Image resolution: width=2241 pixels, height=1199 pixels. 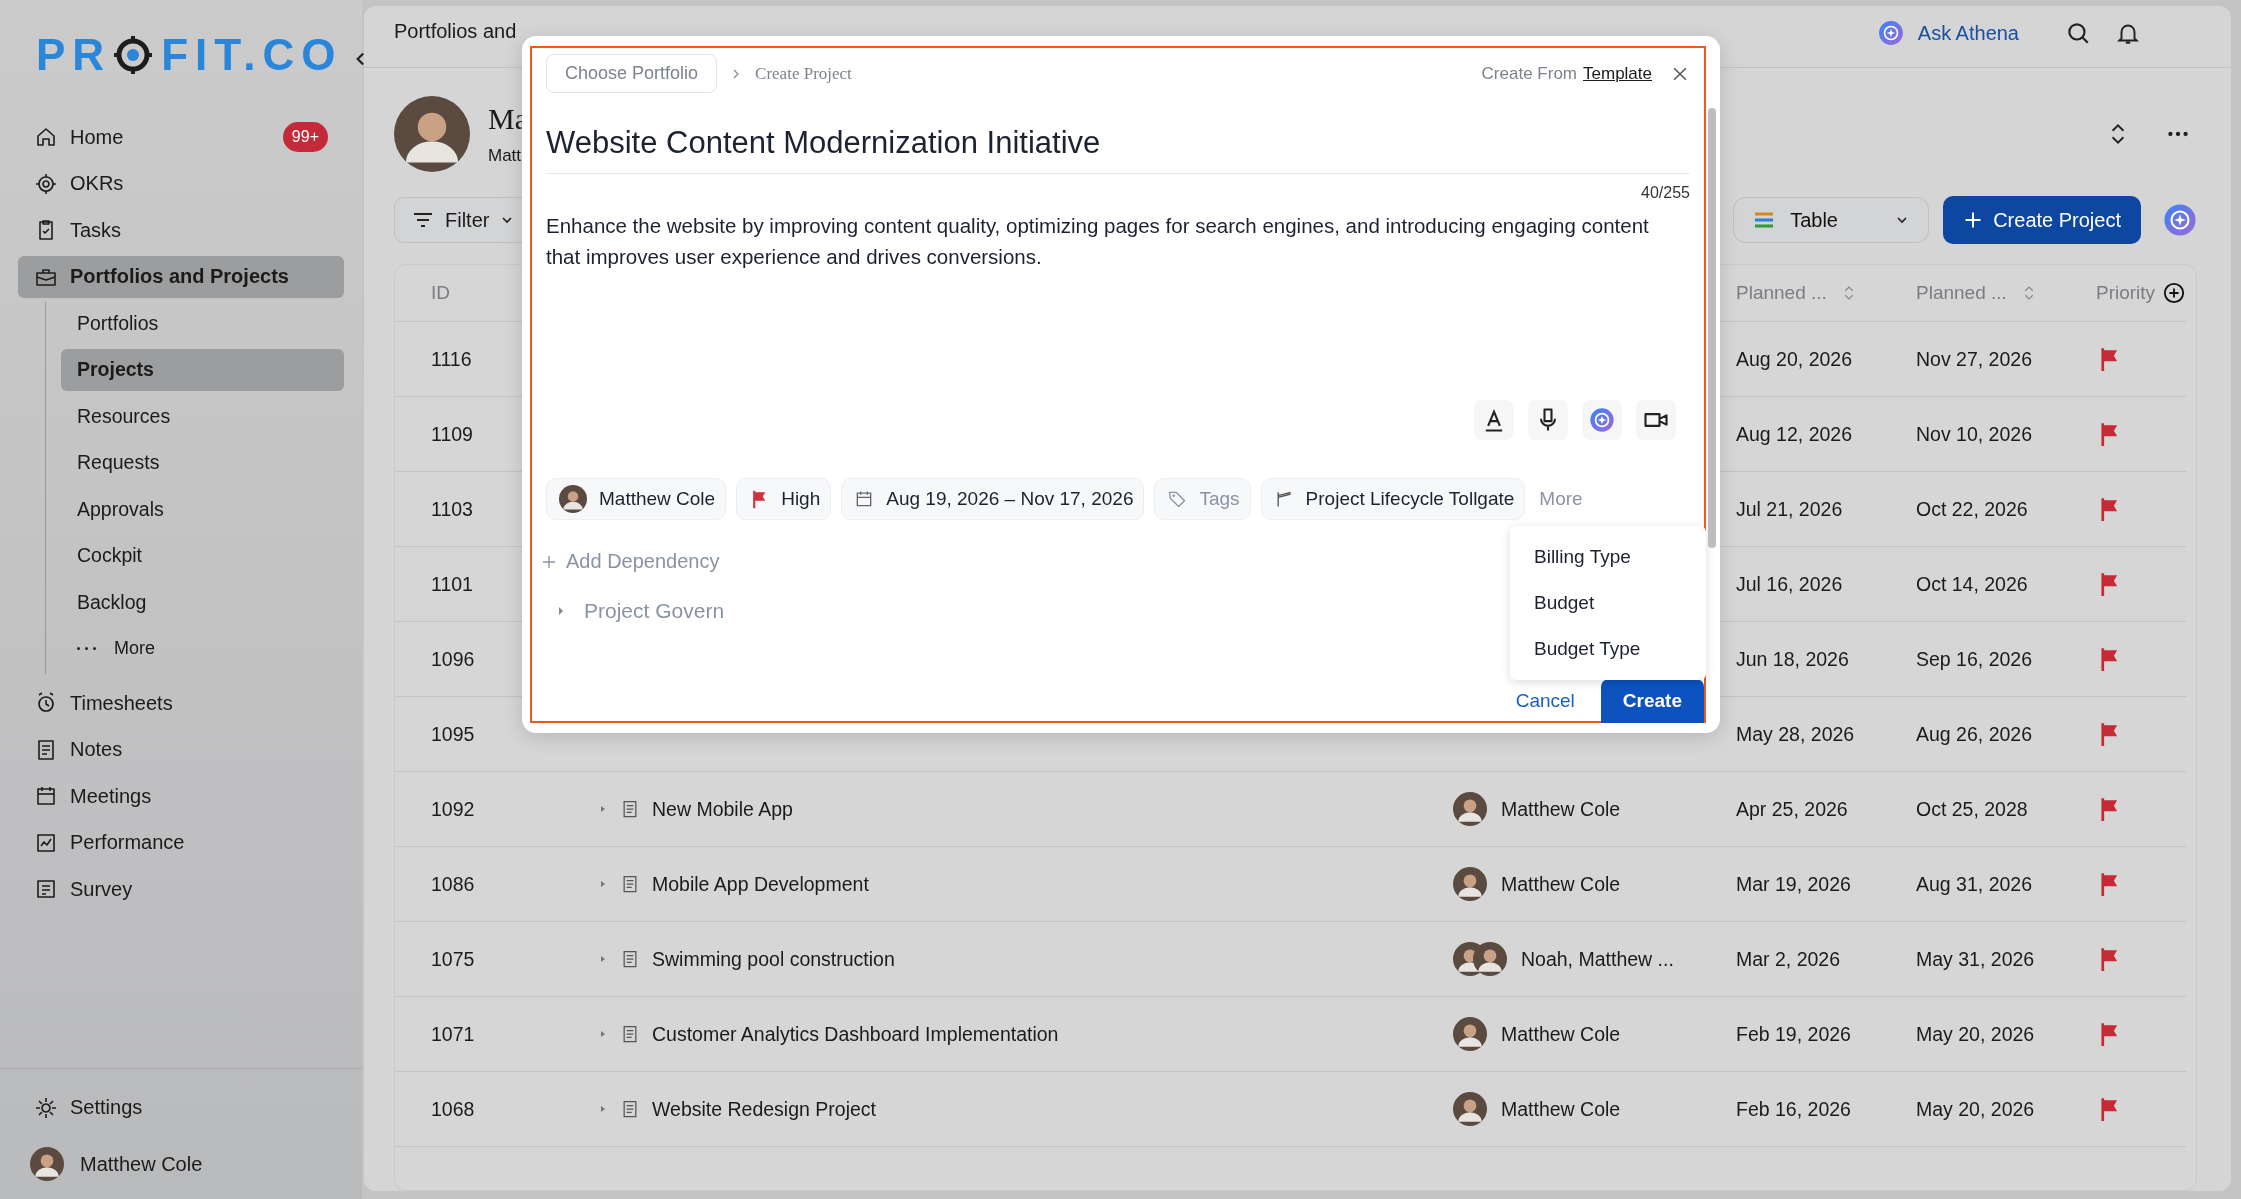 I want to click on microphone-icon, so click(x=1548, y=420).